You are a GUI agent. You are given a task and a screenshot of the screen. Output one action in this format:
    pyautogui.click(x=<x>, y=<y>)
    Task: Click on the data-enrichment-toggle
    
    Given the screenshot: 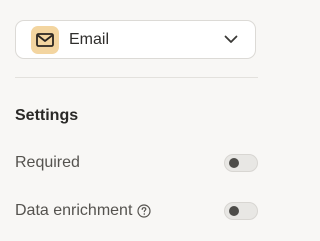 What is the action you would take?
    pyautogui.click(x=241, y=211)
    